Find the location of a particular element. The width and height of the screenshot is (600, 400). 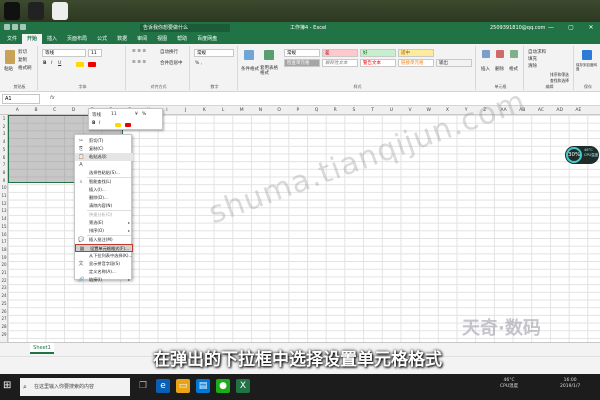

row-header: 17 is located at coordinates (4, 242).